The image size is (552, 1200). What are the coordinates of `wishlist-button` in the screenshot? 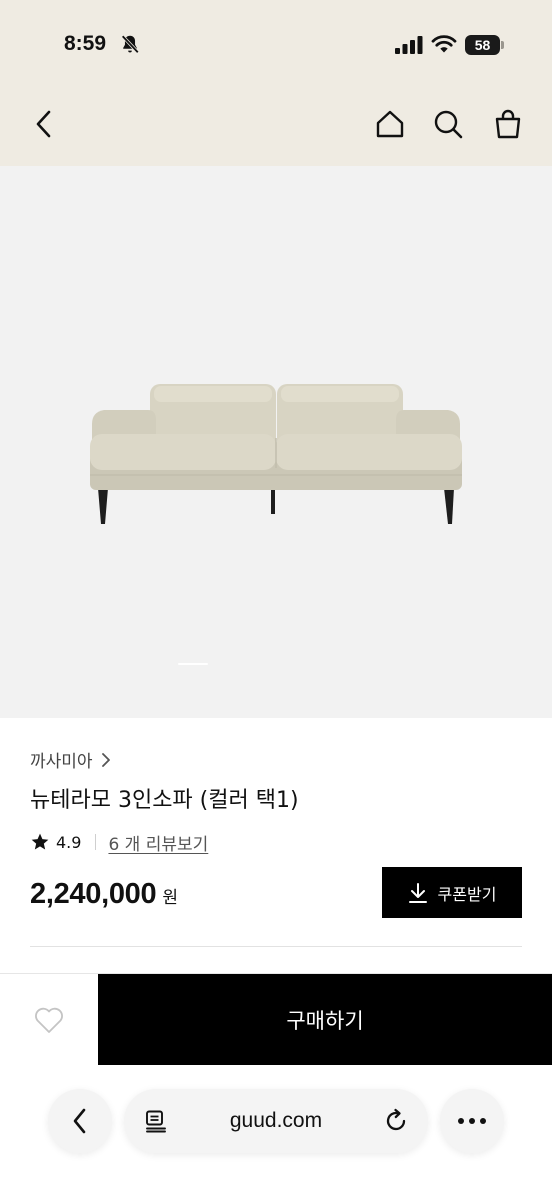 It's located at (49, 1020).